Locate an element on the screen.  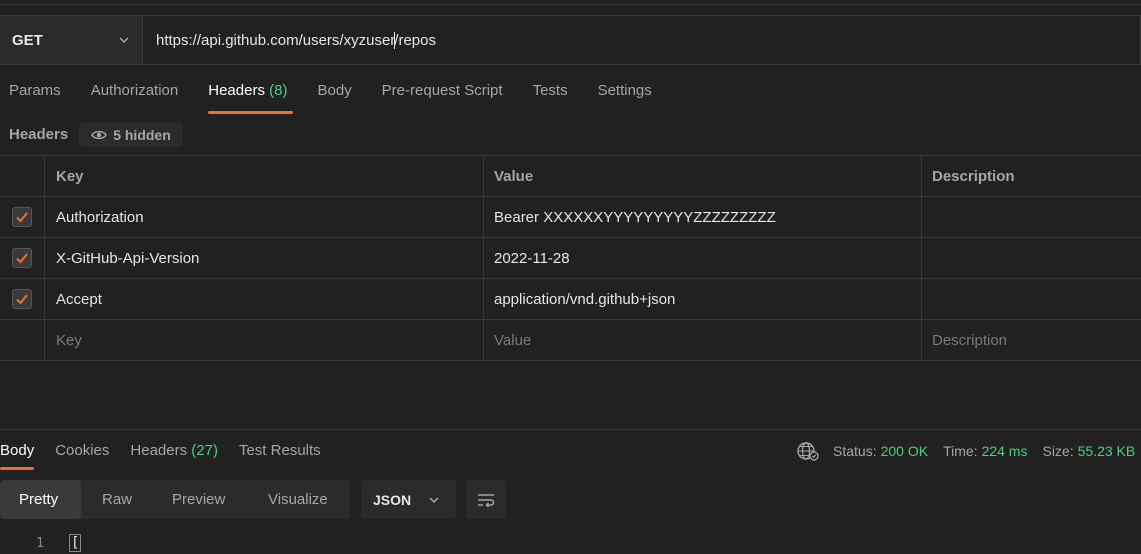
column-header-value: Value is located at coordinates (703, 176).